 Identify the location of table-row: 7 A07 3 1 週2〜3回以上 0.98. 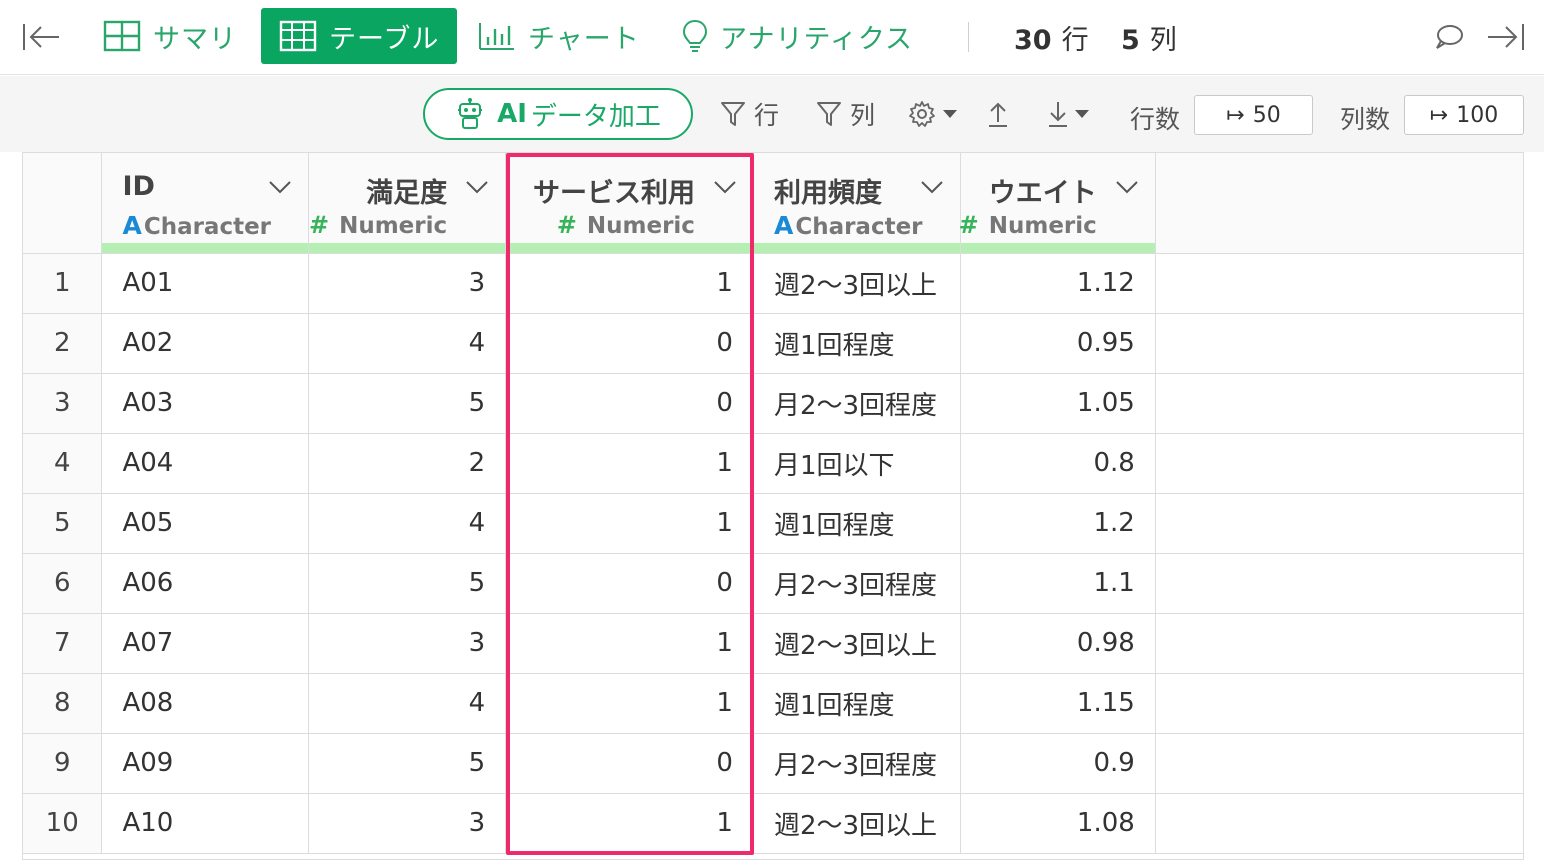
(773, 643).